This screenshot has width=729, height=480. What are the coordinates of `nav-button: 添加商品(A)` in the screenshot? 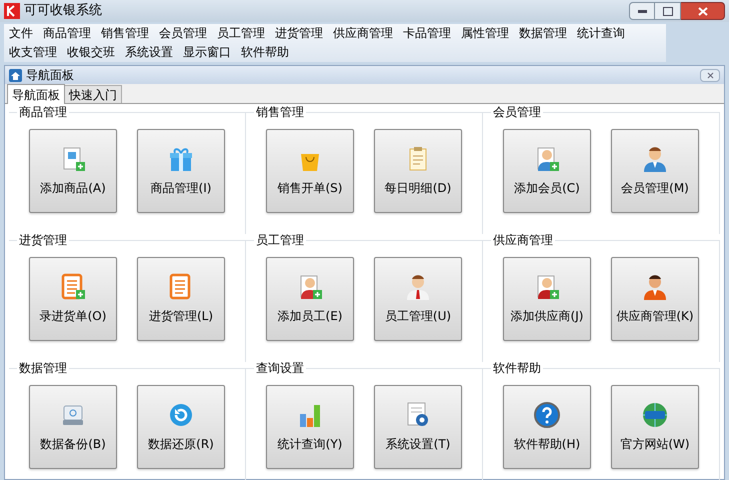 It's located at (73, 171).